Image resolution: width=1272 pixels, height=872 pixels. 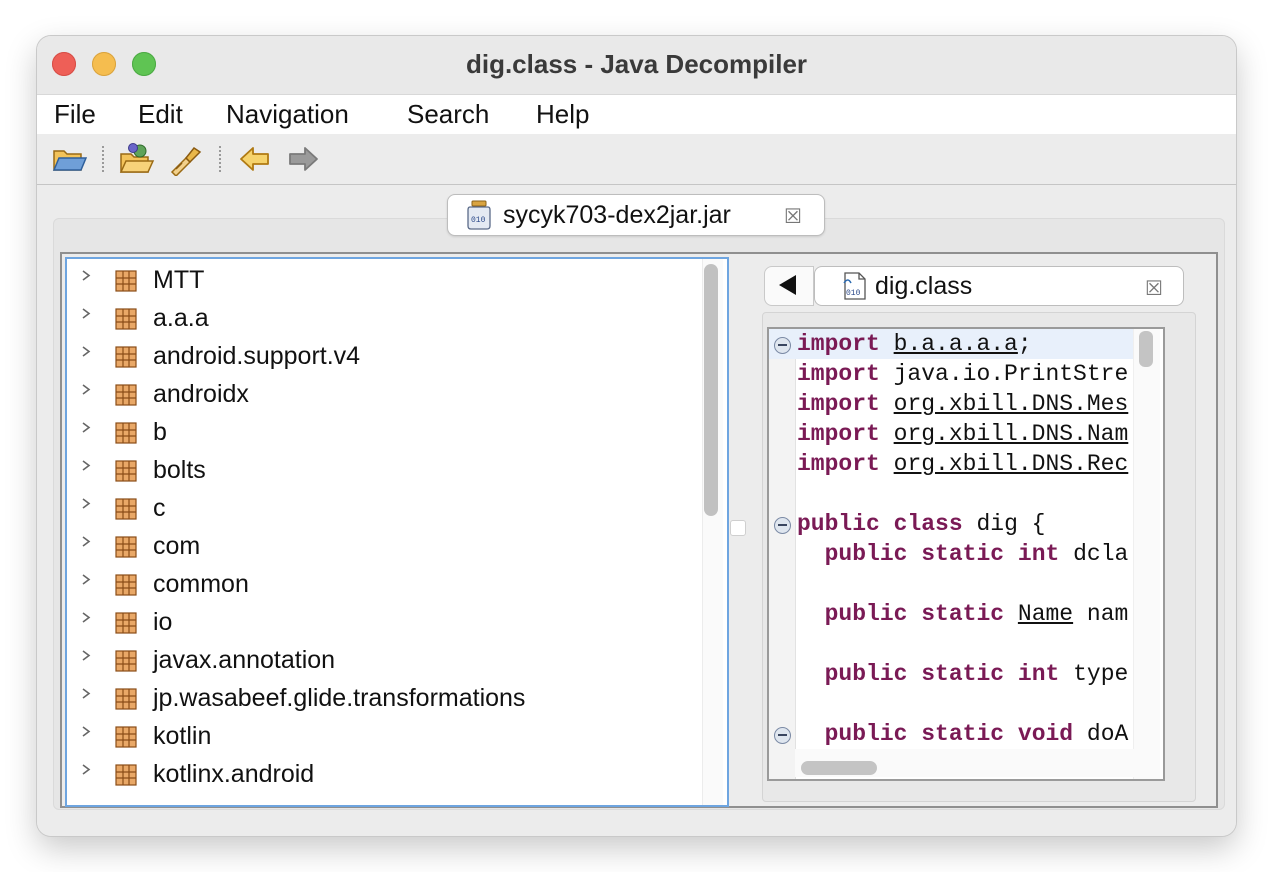 What do you see at coordinates (1045, 614) in the screenshot?
I see `code-type-link: Name` at bounding box center [1045, 614].